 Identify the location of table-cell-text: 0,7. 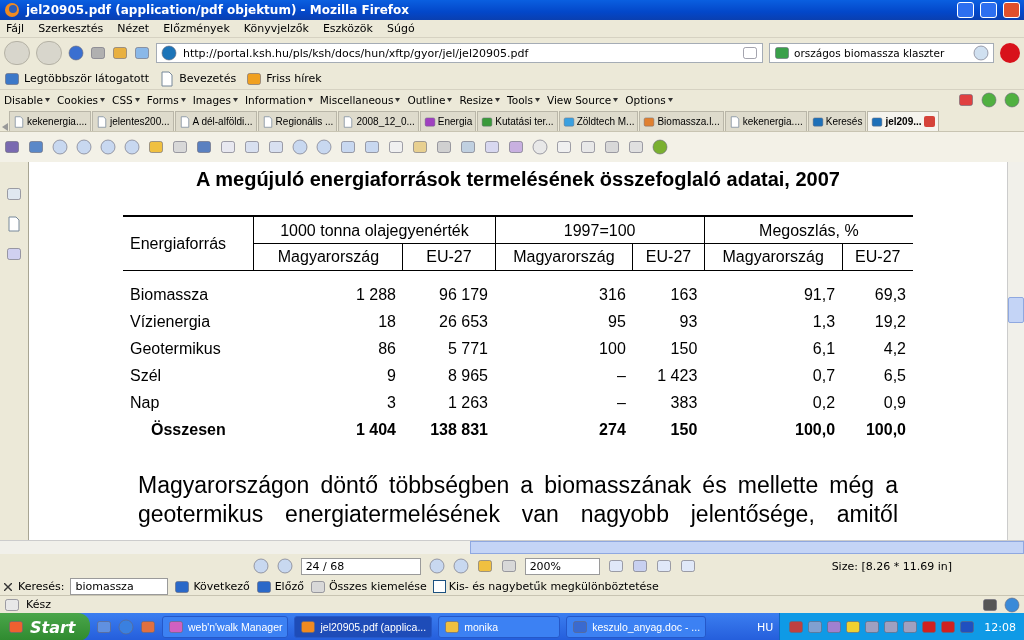
(824, 375).